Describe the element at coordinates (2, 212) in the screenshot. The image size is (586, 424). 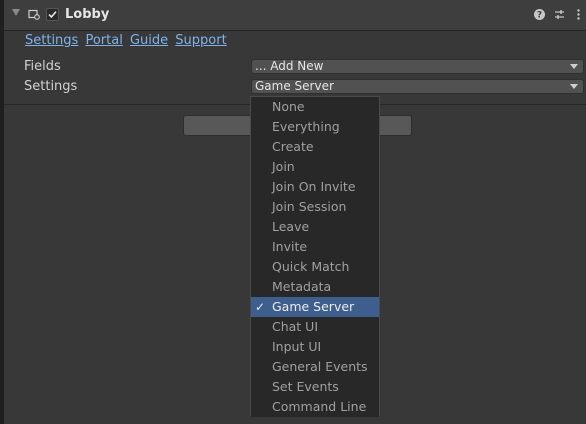
I see `window-left-edge` at that location.